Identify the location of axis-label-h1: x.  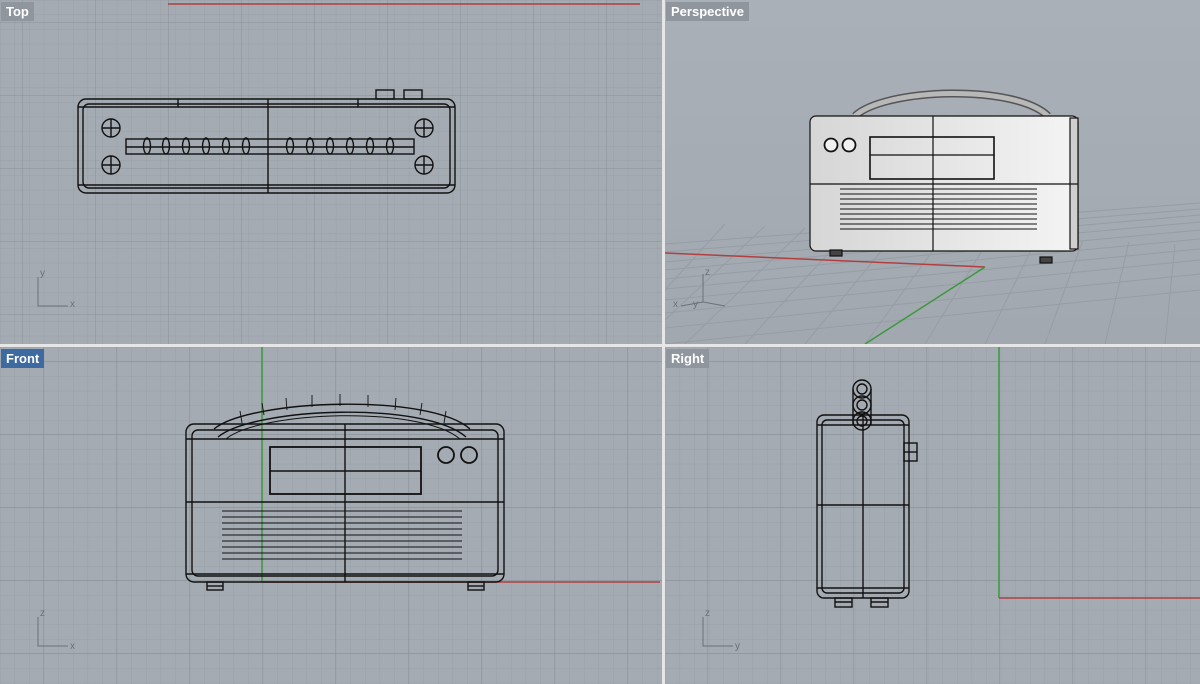
(675, 304).